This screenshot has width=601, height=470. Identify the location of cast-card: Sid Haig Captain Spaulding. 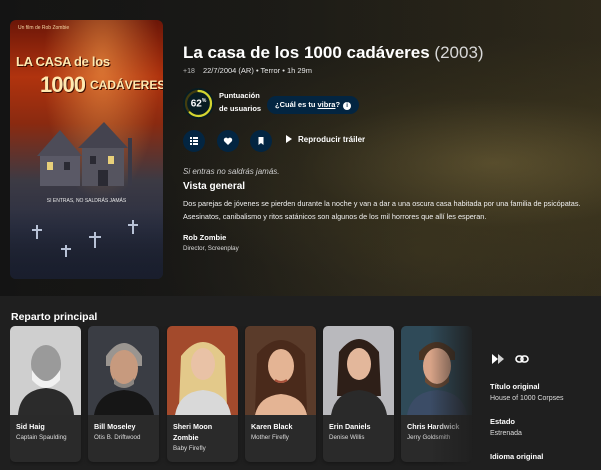
(45, 394).